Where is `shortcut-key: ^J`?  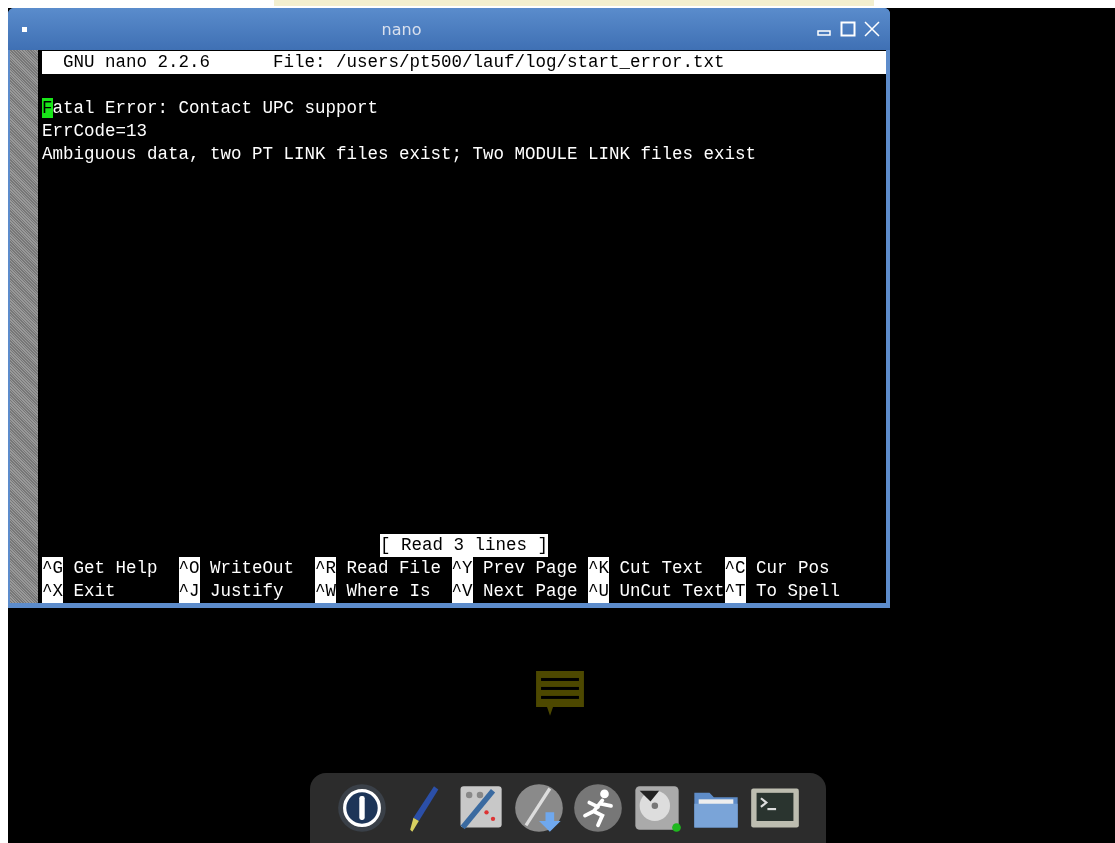
shortcut-key: ^J is located at coordinates (189, 592).